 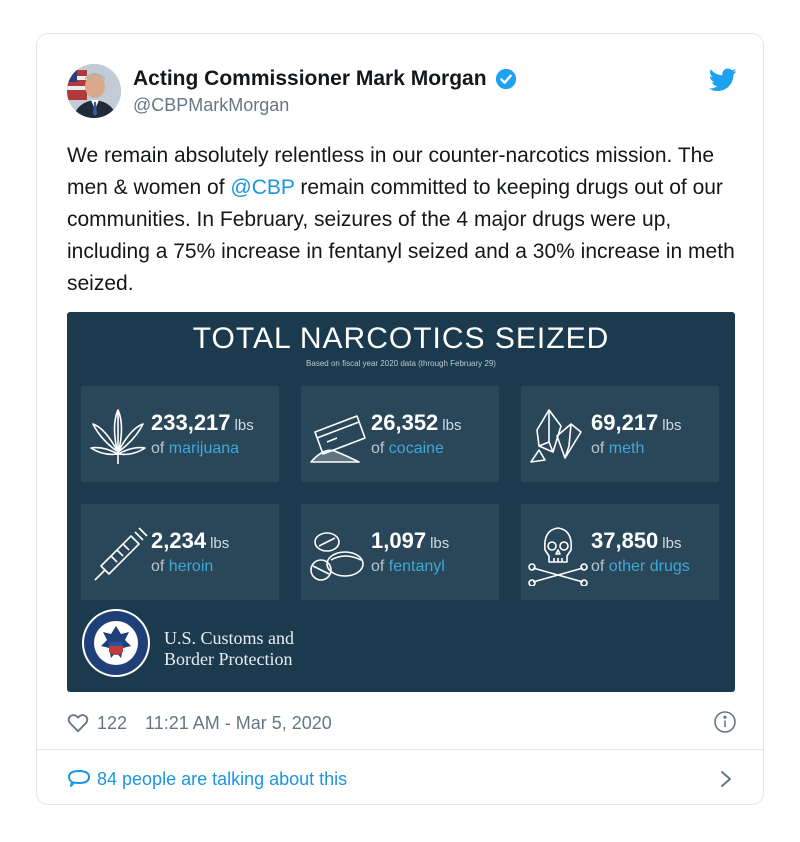 What do you see at coordinates (405, 422) in the screenshot?
I see `stat-amount: 26,352` at bounding box center [405, 422].